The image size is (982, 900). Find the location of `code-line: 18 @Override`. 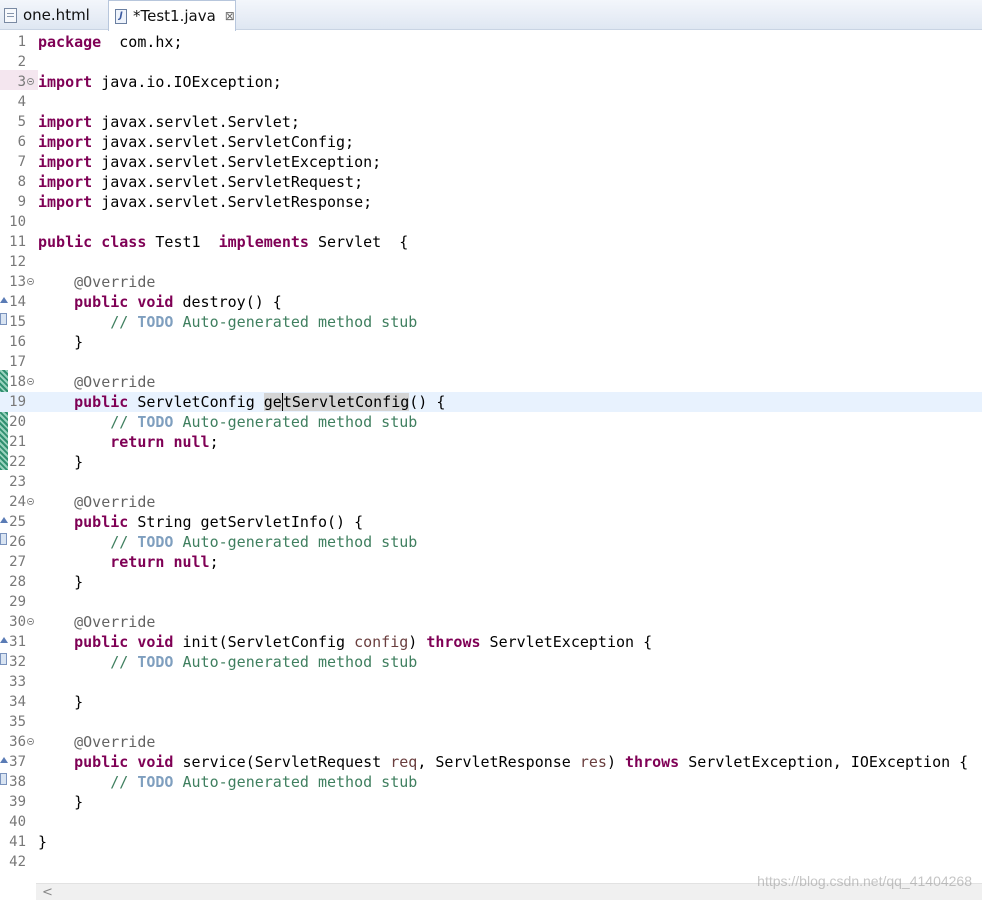

code-line: 18 @Override is located at coordinates (491, 382).